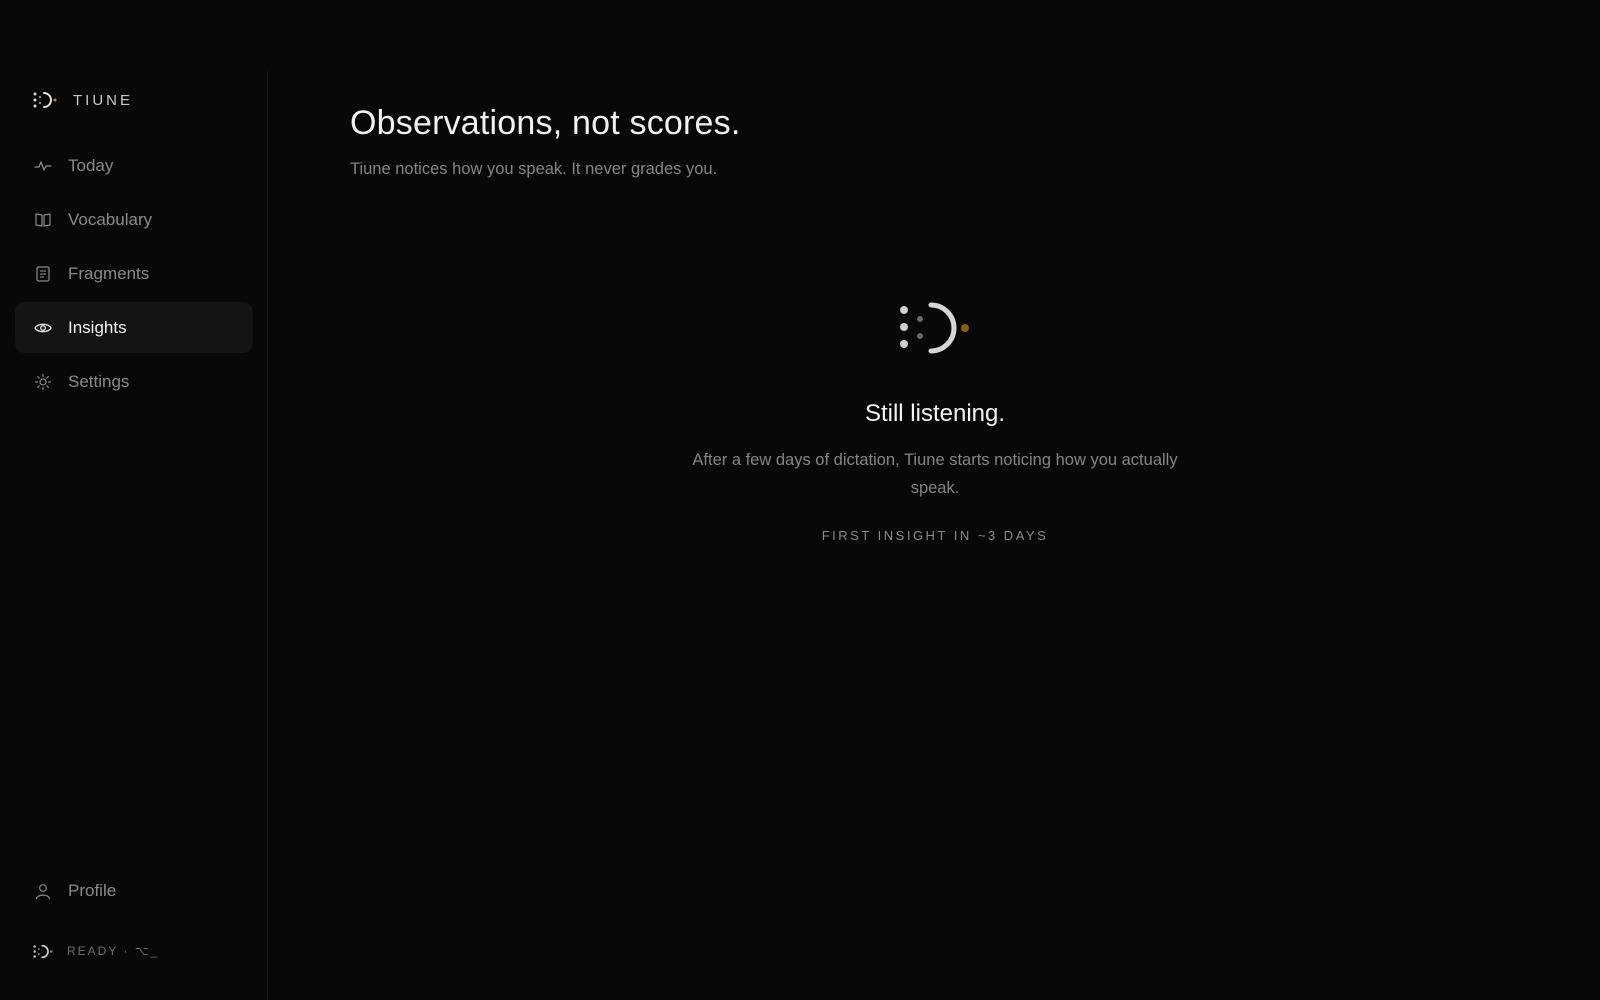 This screenshot has height=1000, width=1600. I want to click on brand: TIUNE, so click(83, 100).